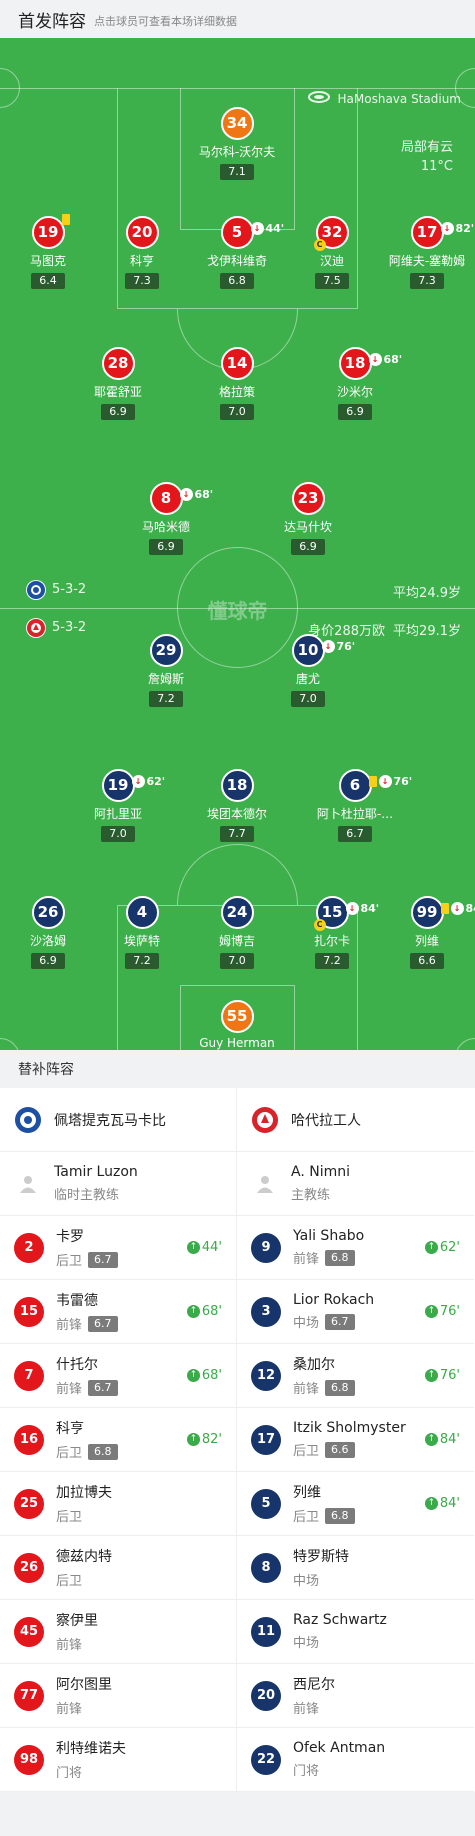 The image size is (475, 1836). What do you see at coordinates (91, 1749) in the screenshot?
I see `sub-player-name: 利特维诺夫` at bounding box center [91, 1749].